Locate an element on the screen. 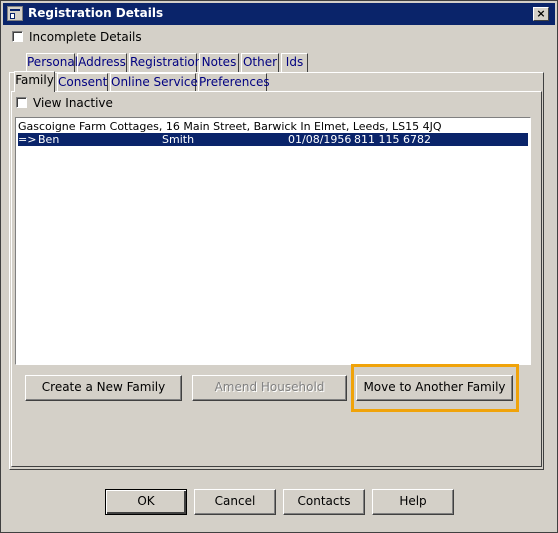 Image resolution: width=558 pixels, height=533 pixels. window-title: Registration Details is located at coordinates (96, 13).